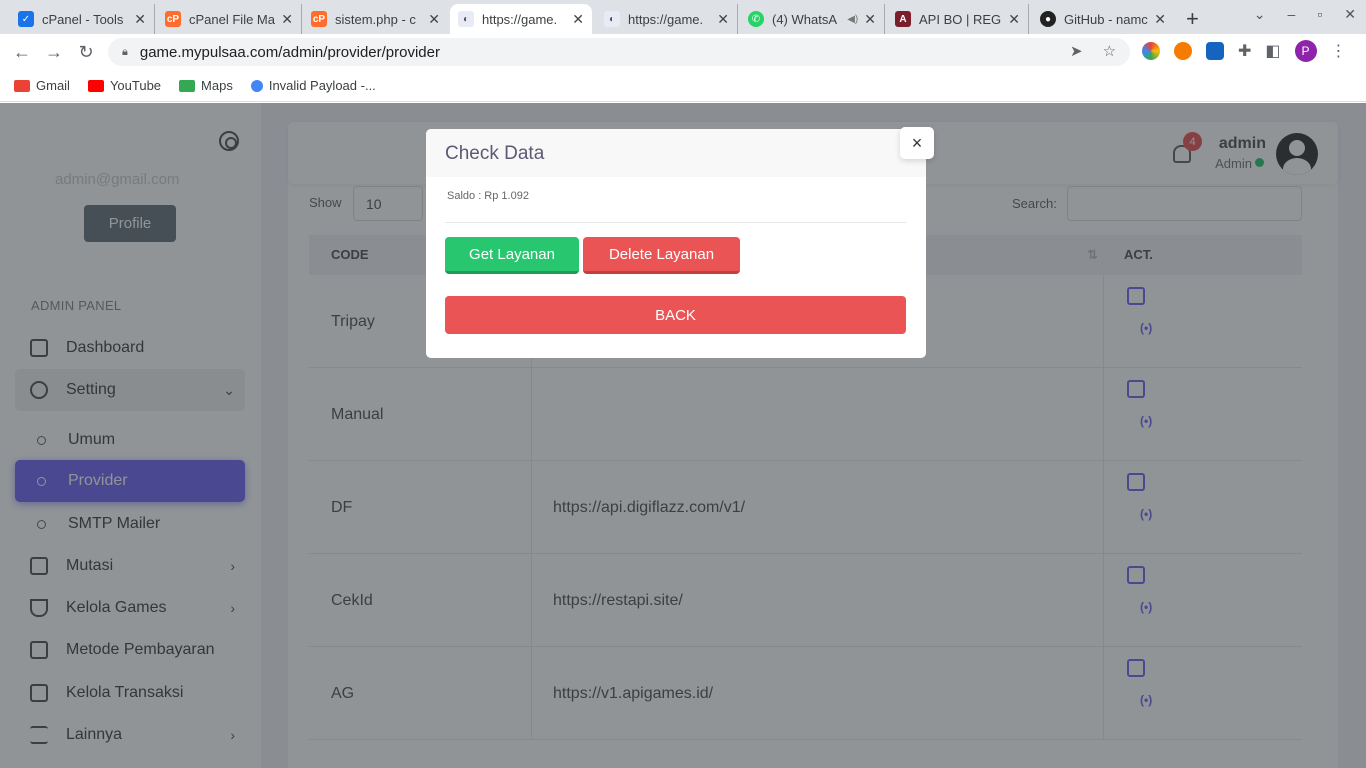  I want to click on tab-title: cPanel - Tools, so click(83, 19).